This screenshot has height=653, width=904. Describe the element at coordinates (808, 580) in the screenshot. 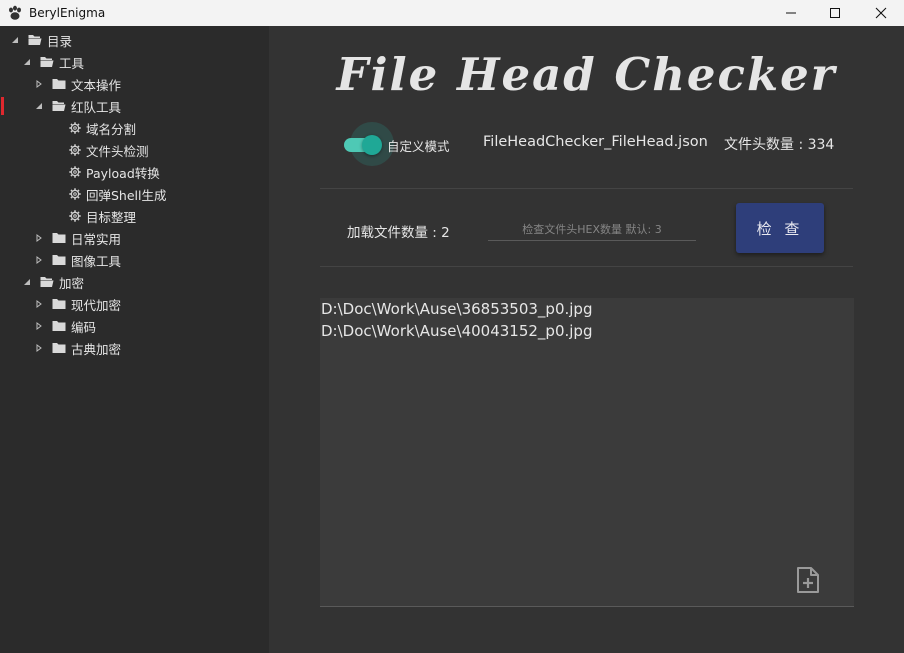

I see `file-add-icon` at that location.